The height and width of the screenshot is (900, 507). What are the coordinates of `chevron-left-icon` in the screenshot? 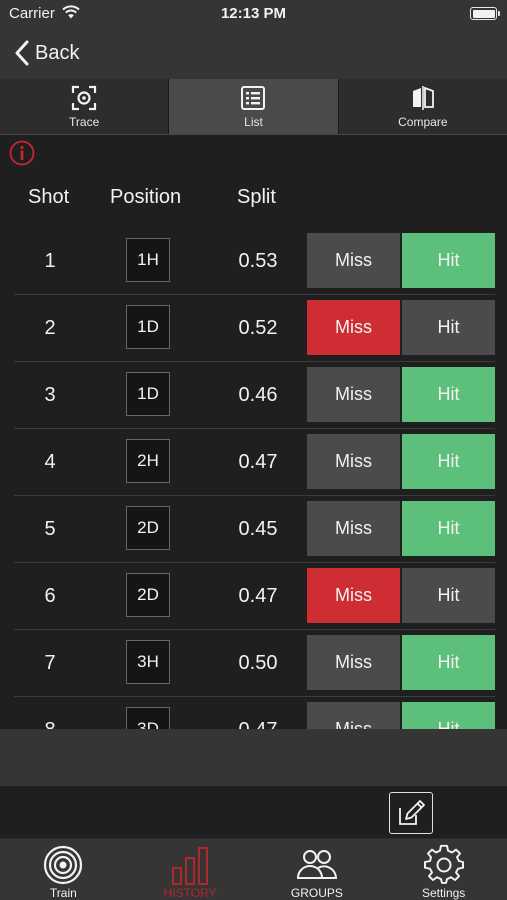 It's located at (22, 53).